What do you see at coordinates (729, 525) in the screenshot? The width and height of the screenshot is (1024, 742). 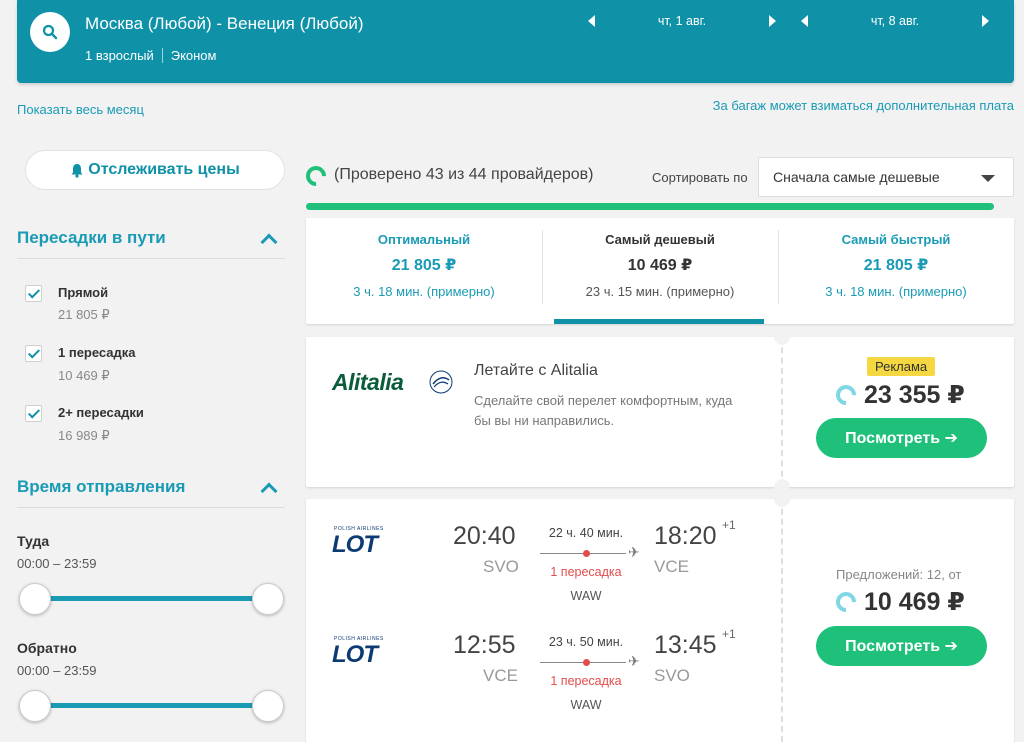 I see `leg1-plus-day: +1` at bounding box center [729, 525].